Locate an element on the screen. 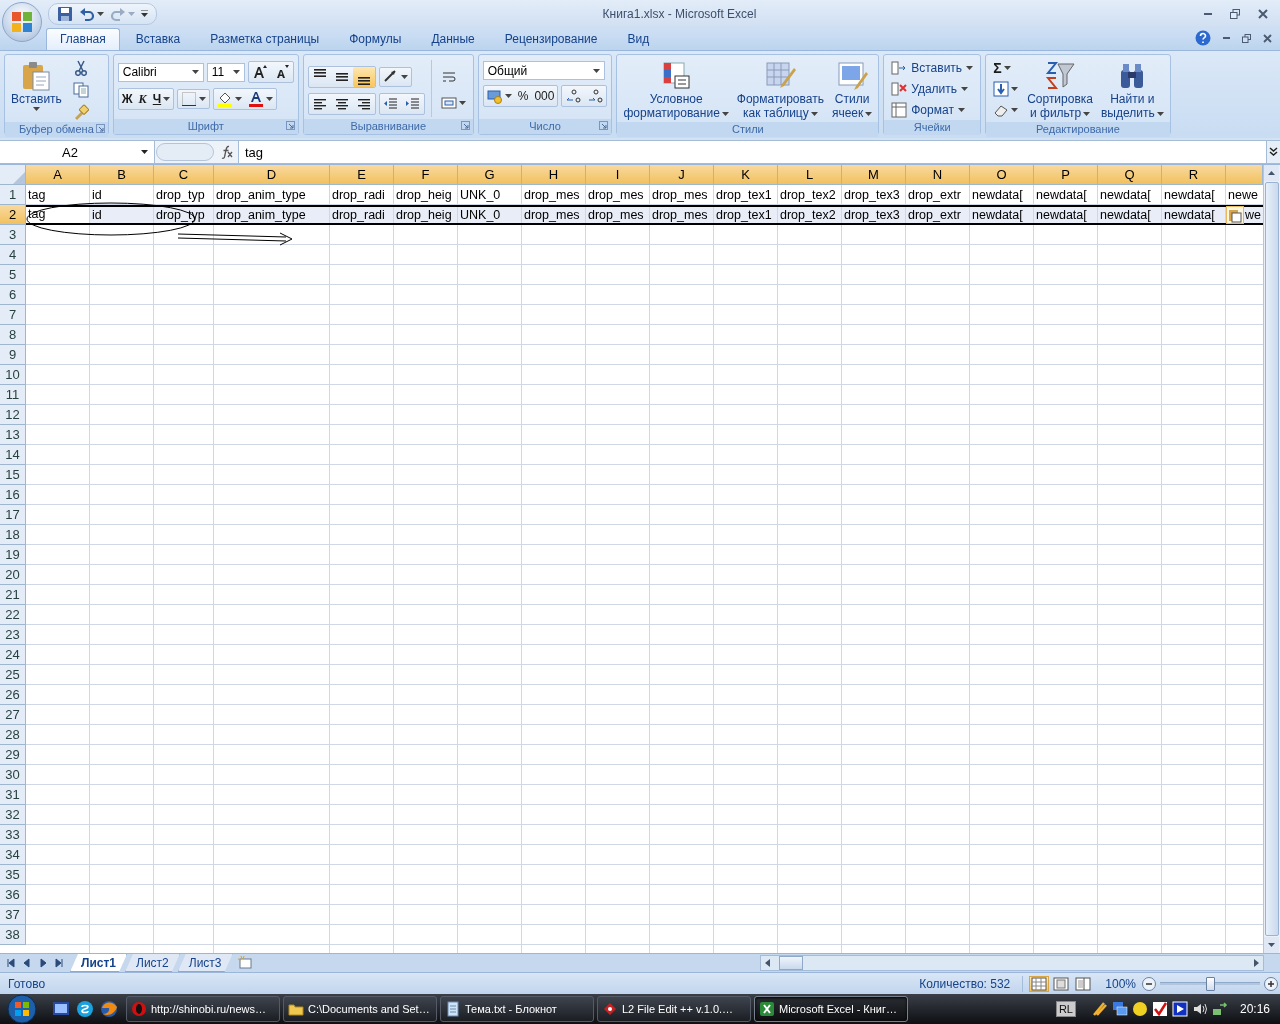  first-sheet-button is located at coordinates (11, 963).